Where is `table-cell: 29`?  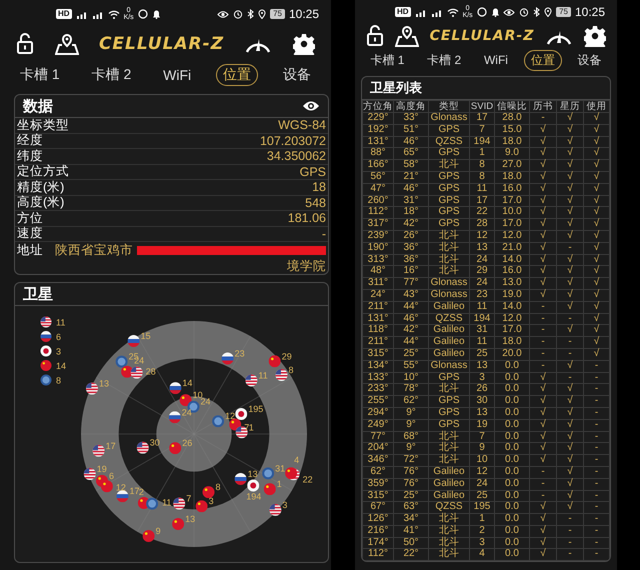 table-cell: 29 is located at coordinates (482, 272).